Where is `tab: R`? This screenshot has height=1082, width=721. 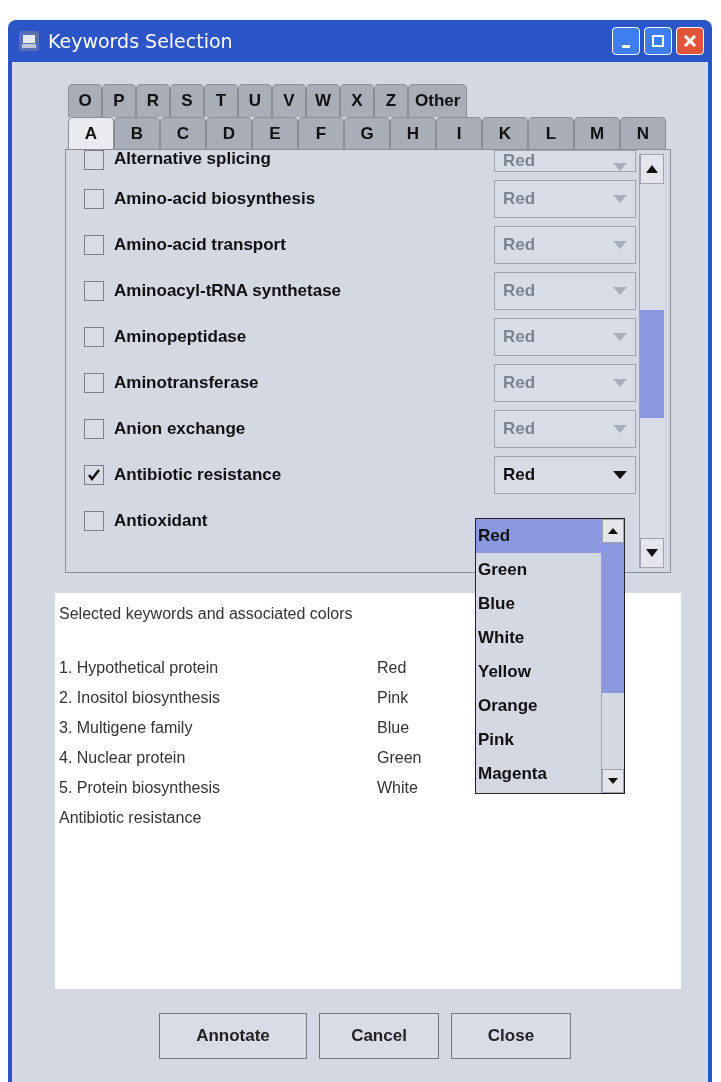
tab: R is located at coordinates (153, 100).